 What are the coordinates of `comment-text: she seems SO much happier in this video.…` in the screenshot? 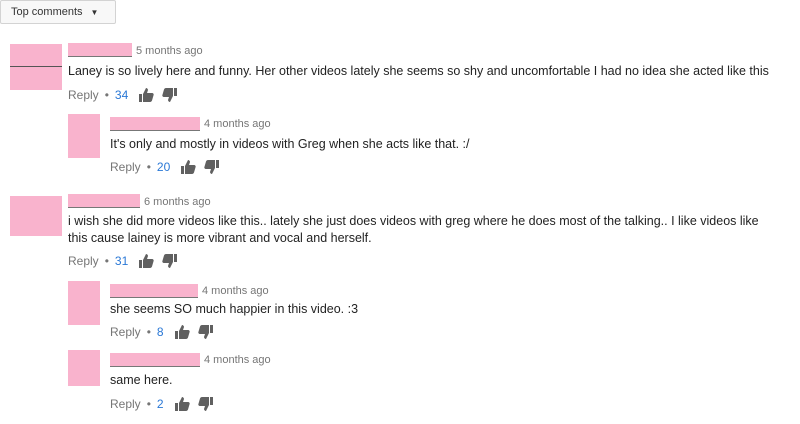 It's located at (234, 309).